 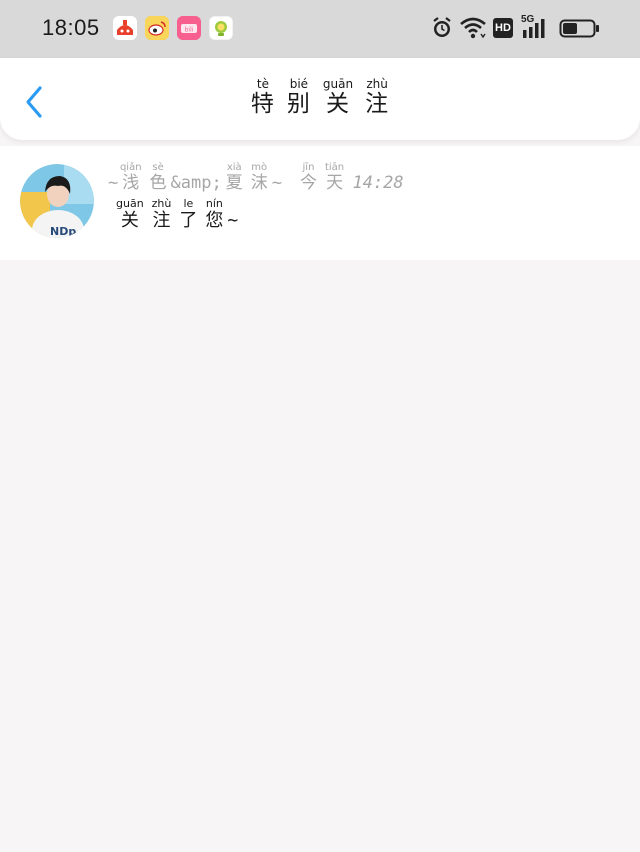 What do you see at coordinates (221, 28) in the screenshot?
I see `parenting-app-icon` at bounding box center [221, 28].